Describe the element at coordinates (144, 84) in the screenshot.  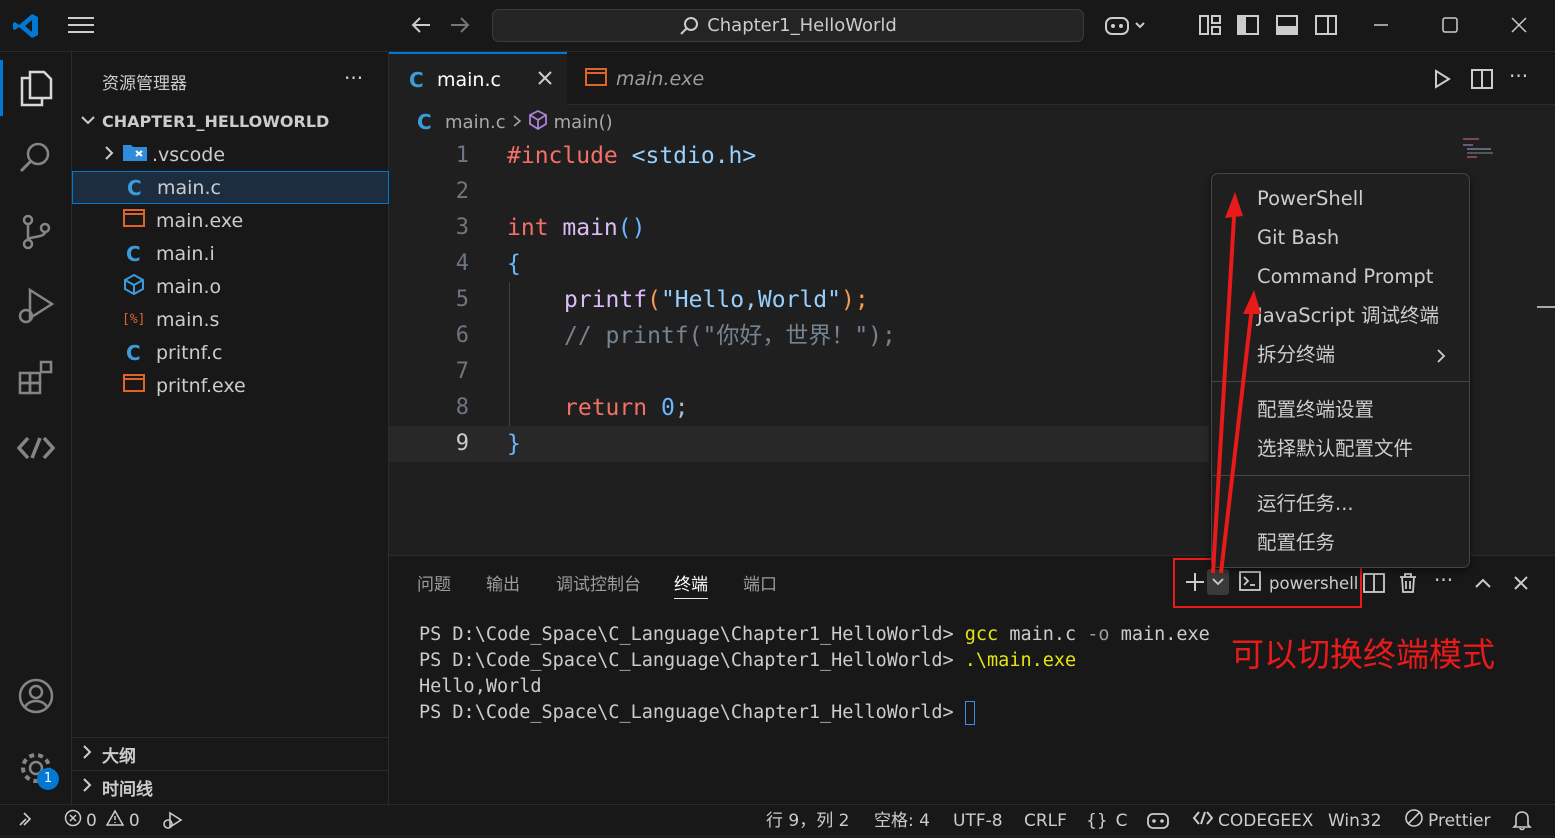
I see `sidebar-title: 资源管理器` at that location.